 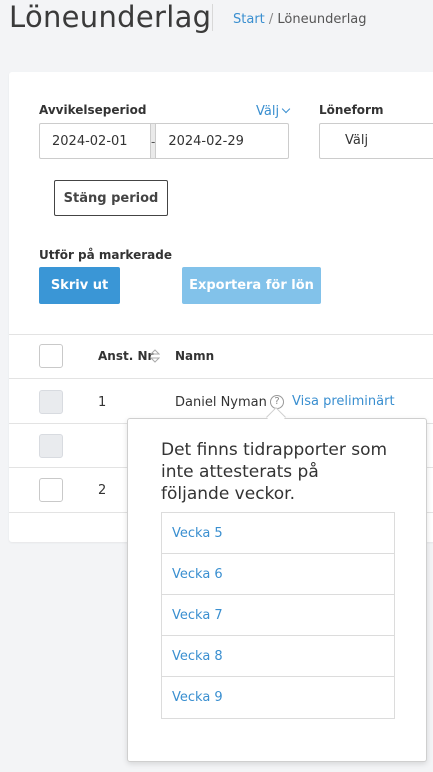 What do you see at coordinates (212, 17) in the screenshot?
I see `header-divider` at bounding box center [212, 17].